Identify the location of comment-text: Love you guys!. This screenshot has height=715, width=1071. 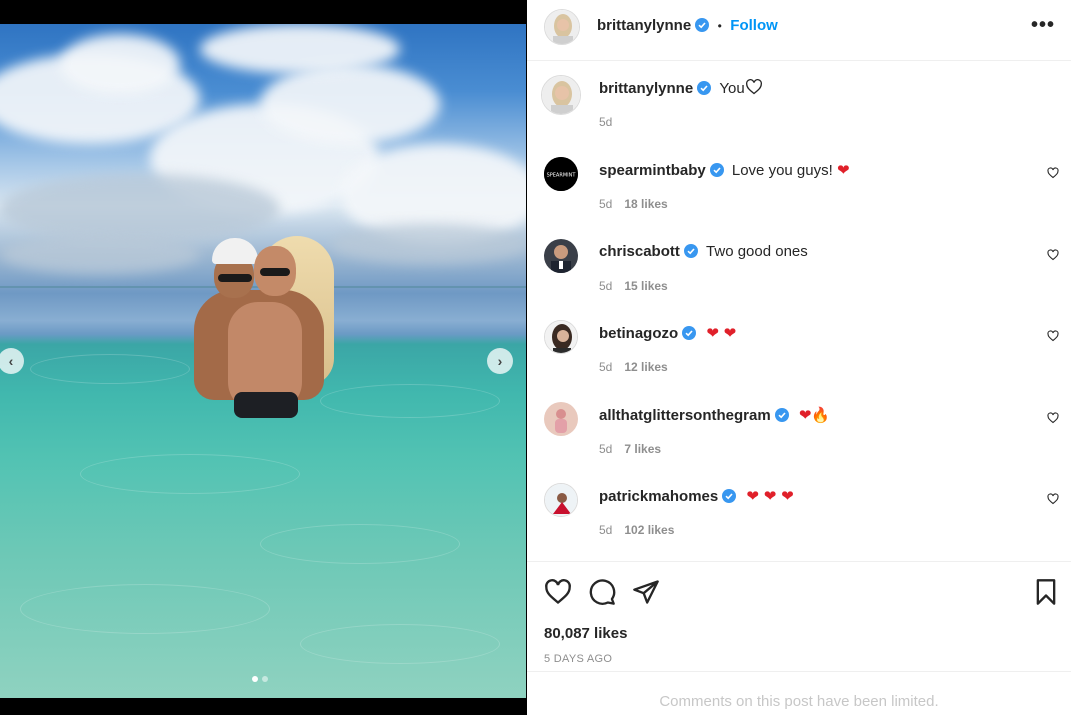
(782, 170).